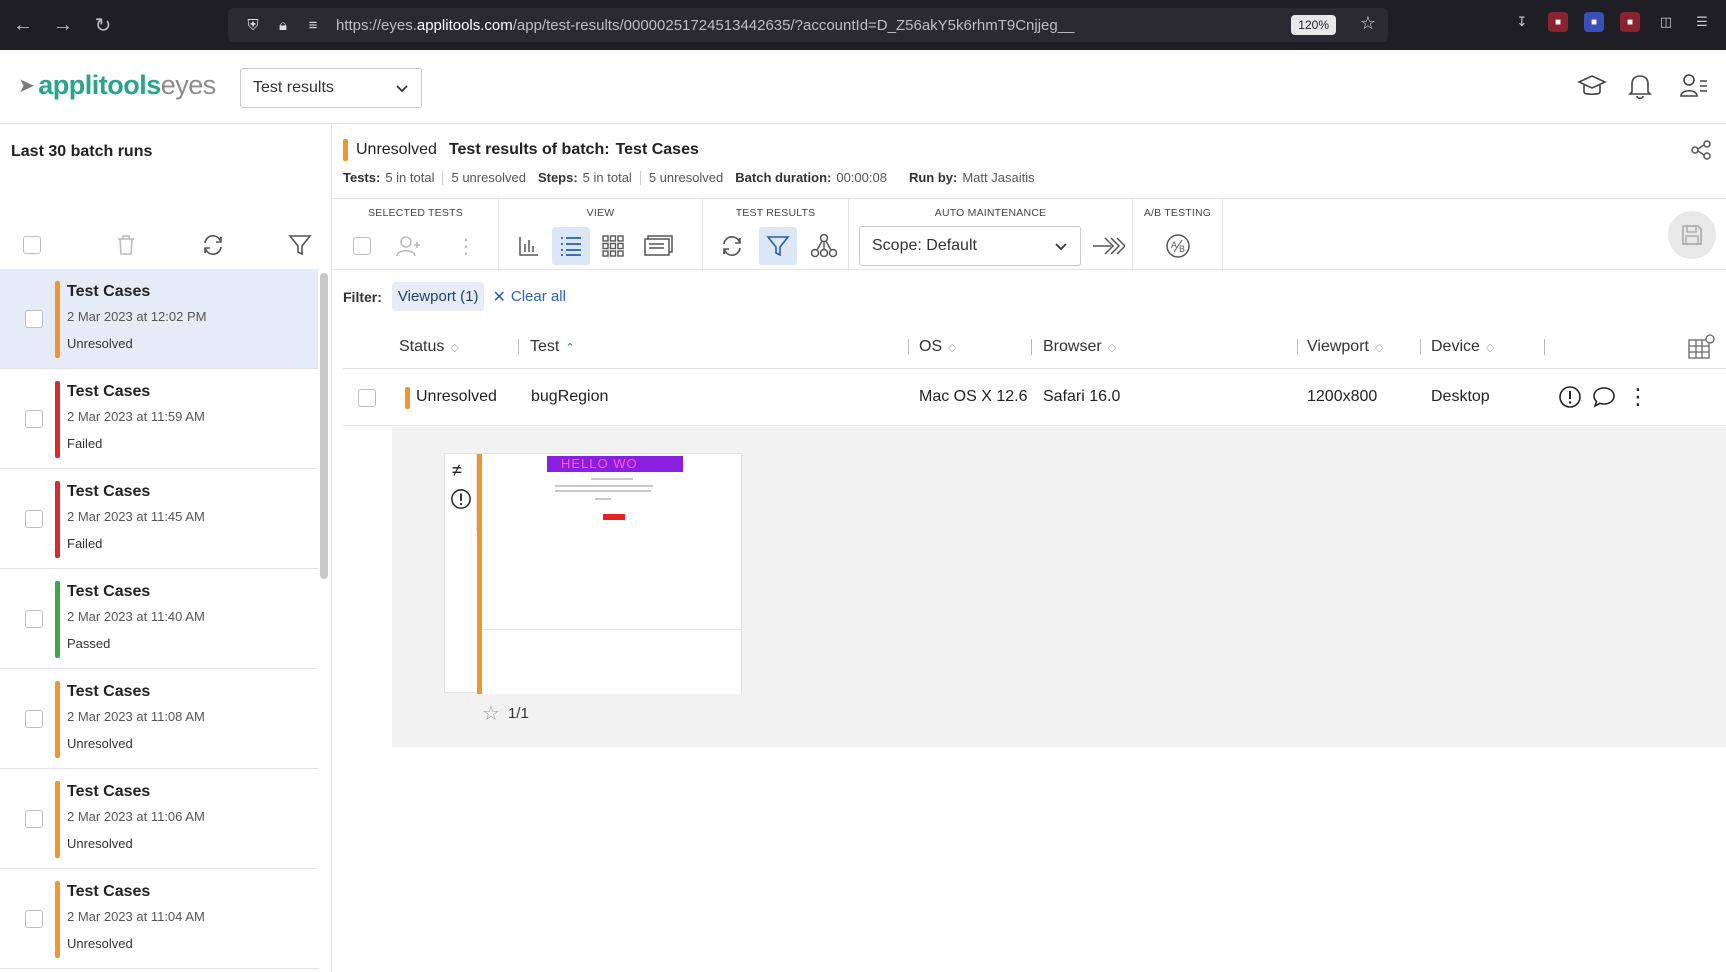 The image size is (1726, 972). Describe the element at coordinates (529, 246) in the screenshot. I see `bar-chart-view-icon` at that location.